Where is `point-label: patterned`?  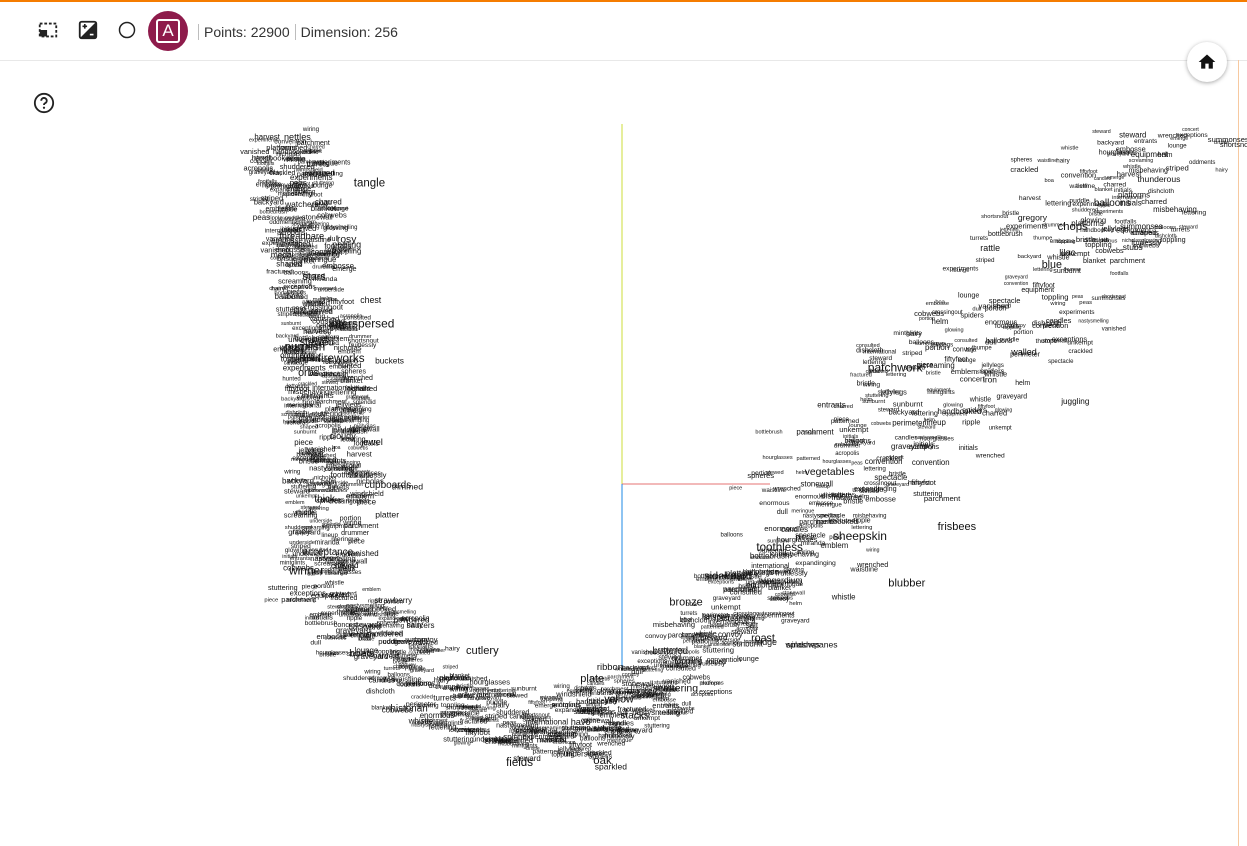 point-label: patterned is located at coordinates (809, 459).